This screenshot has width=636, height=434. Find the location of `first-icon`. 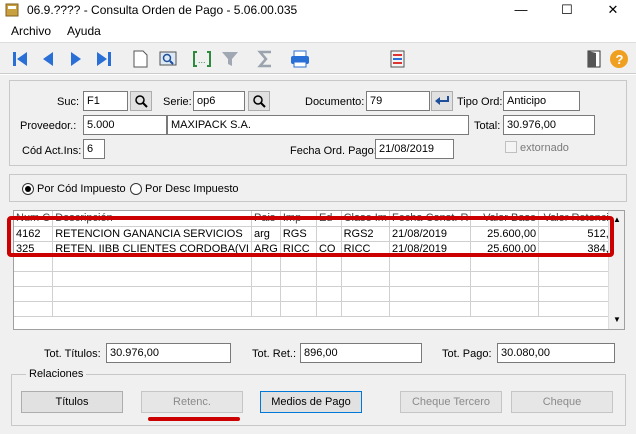

first-icon is located at coordinates (20, 59).